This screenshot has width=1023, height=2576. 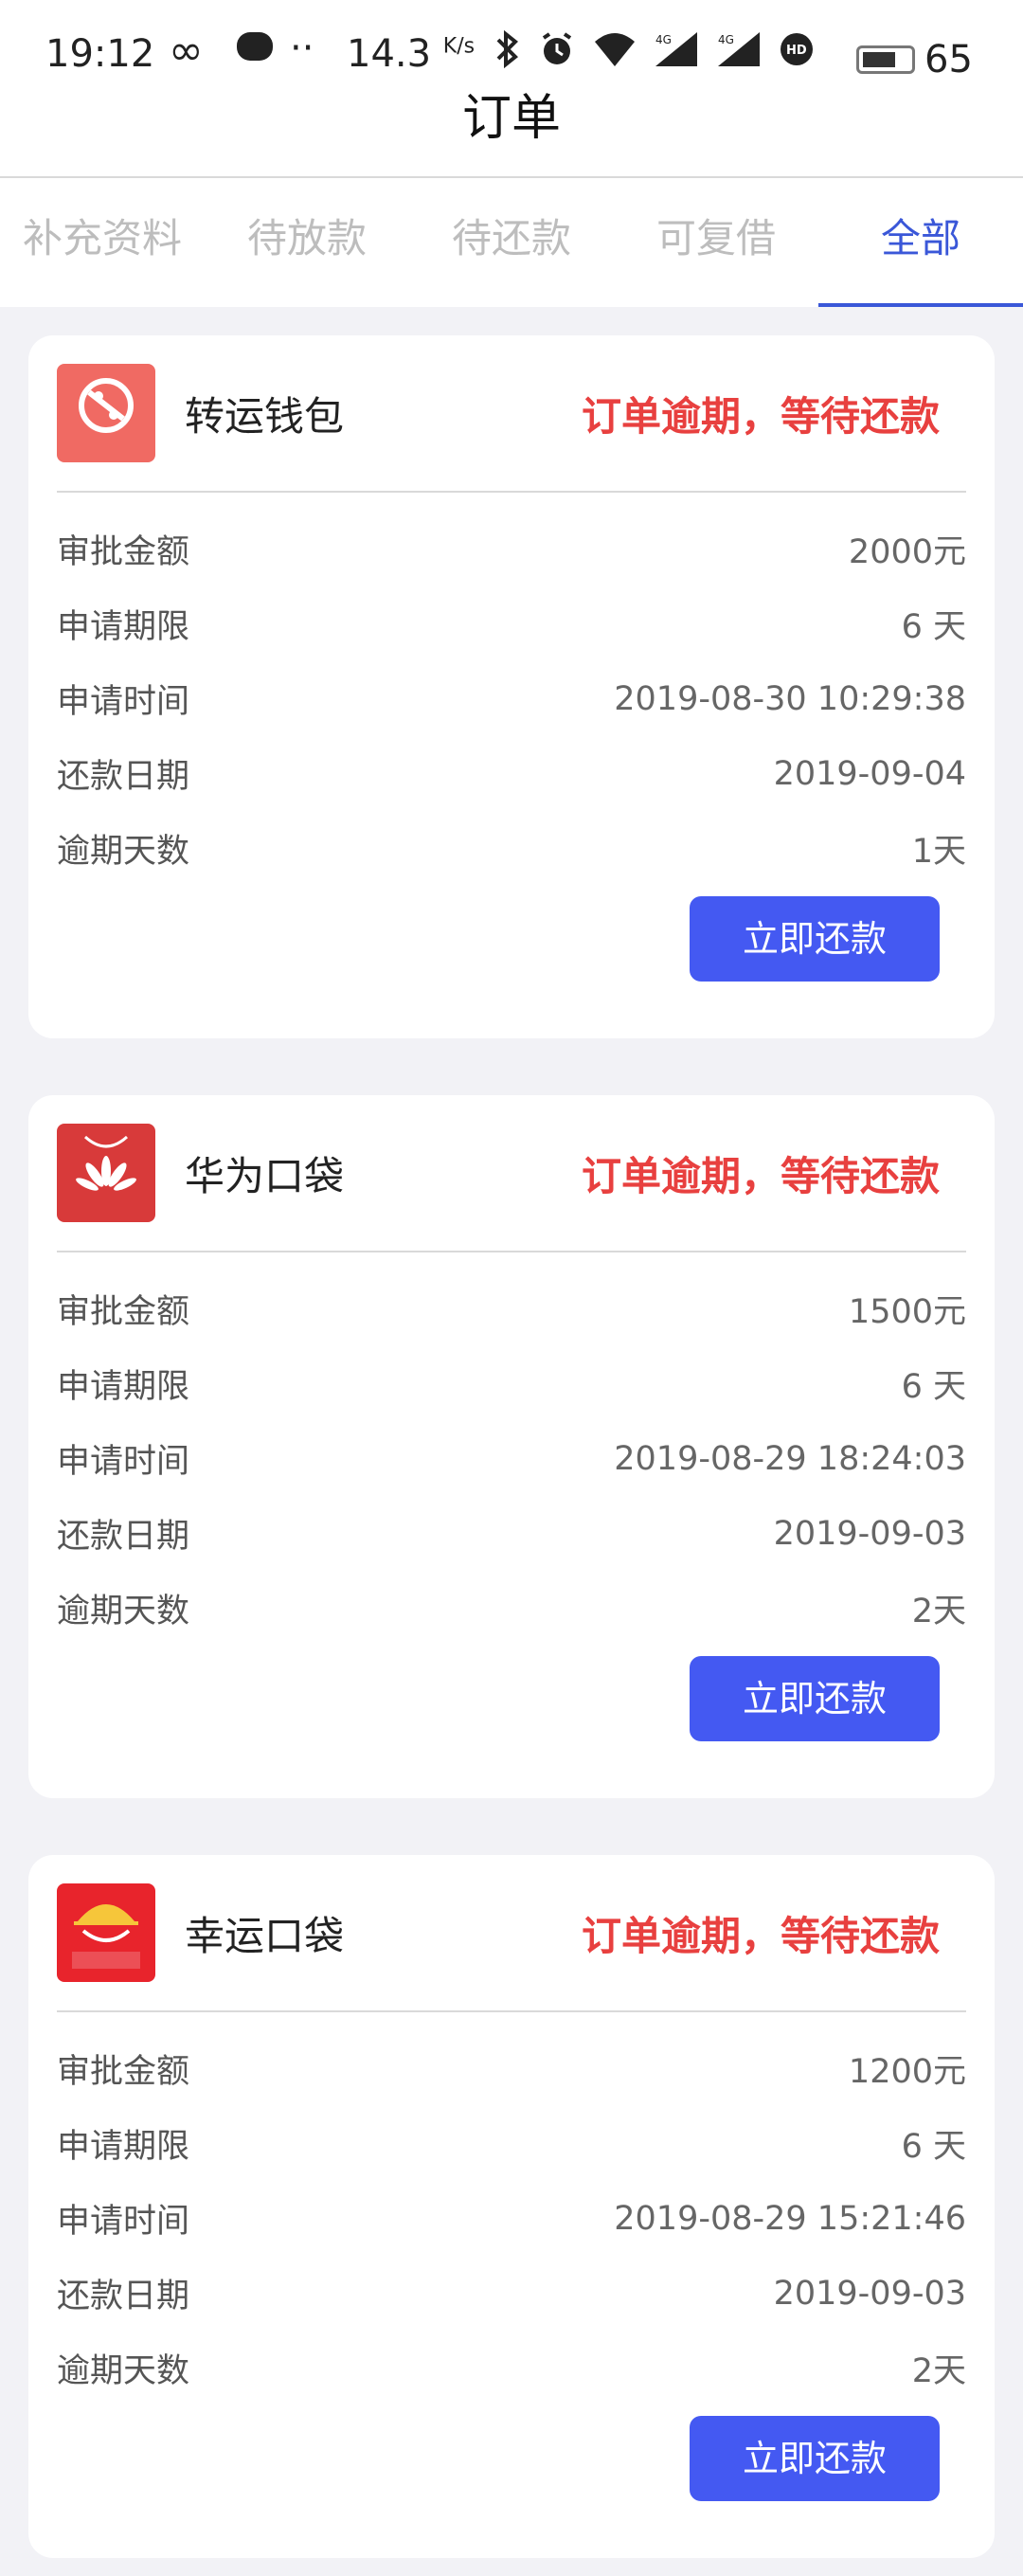 What do you see at coordinates (459, 46) in the screenshot?
I see `network-speed-unit: K/s` at bounding box center [459, 46].